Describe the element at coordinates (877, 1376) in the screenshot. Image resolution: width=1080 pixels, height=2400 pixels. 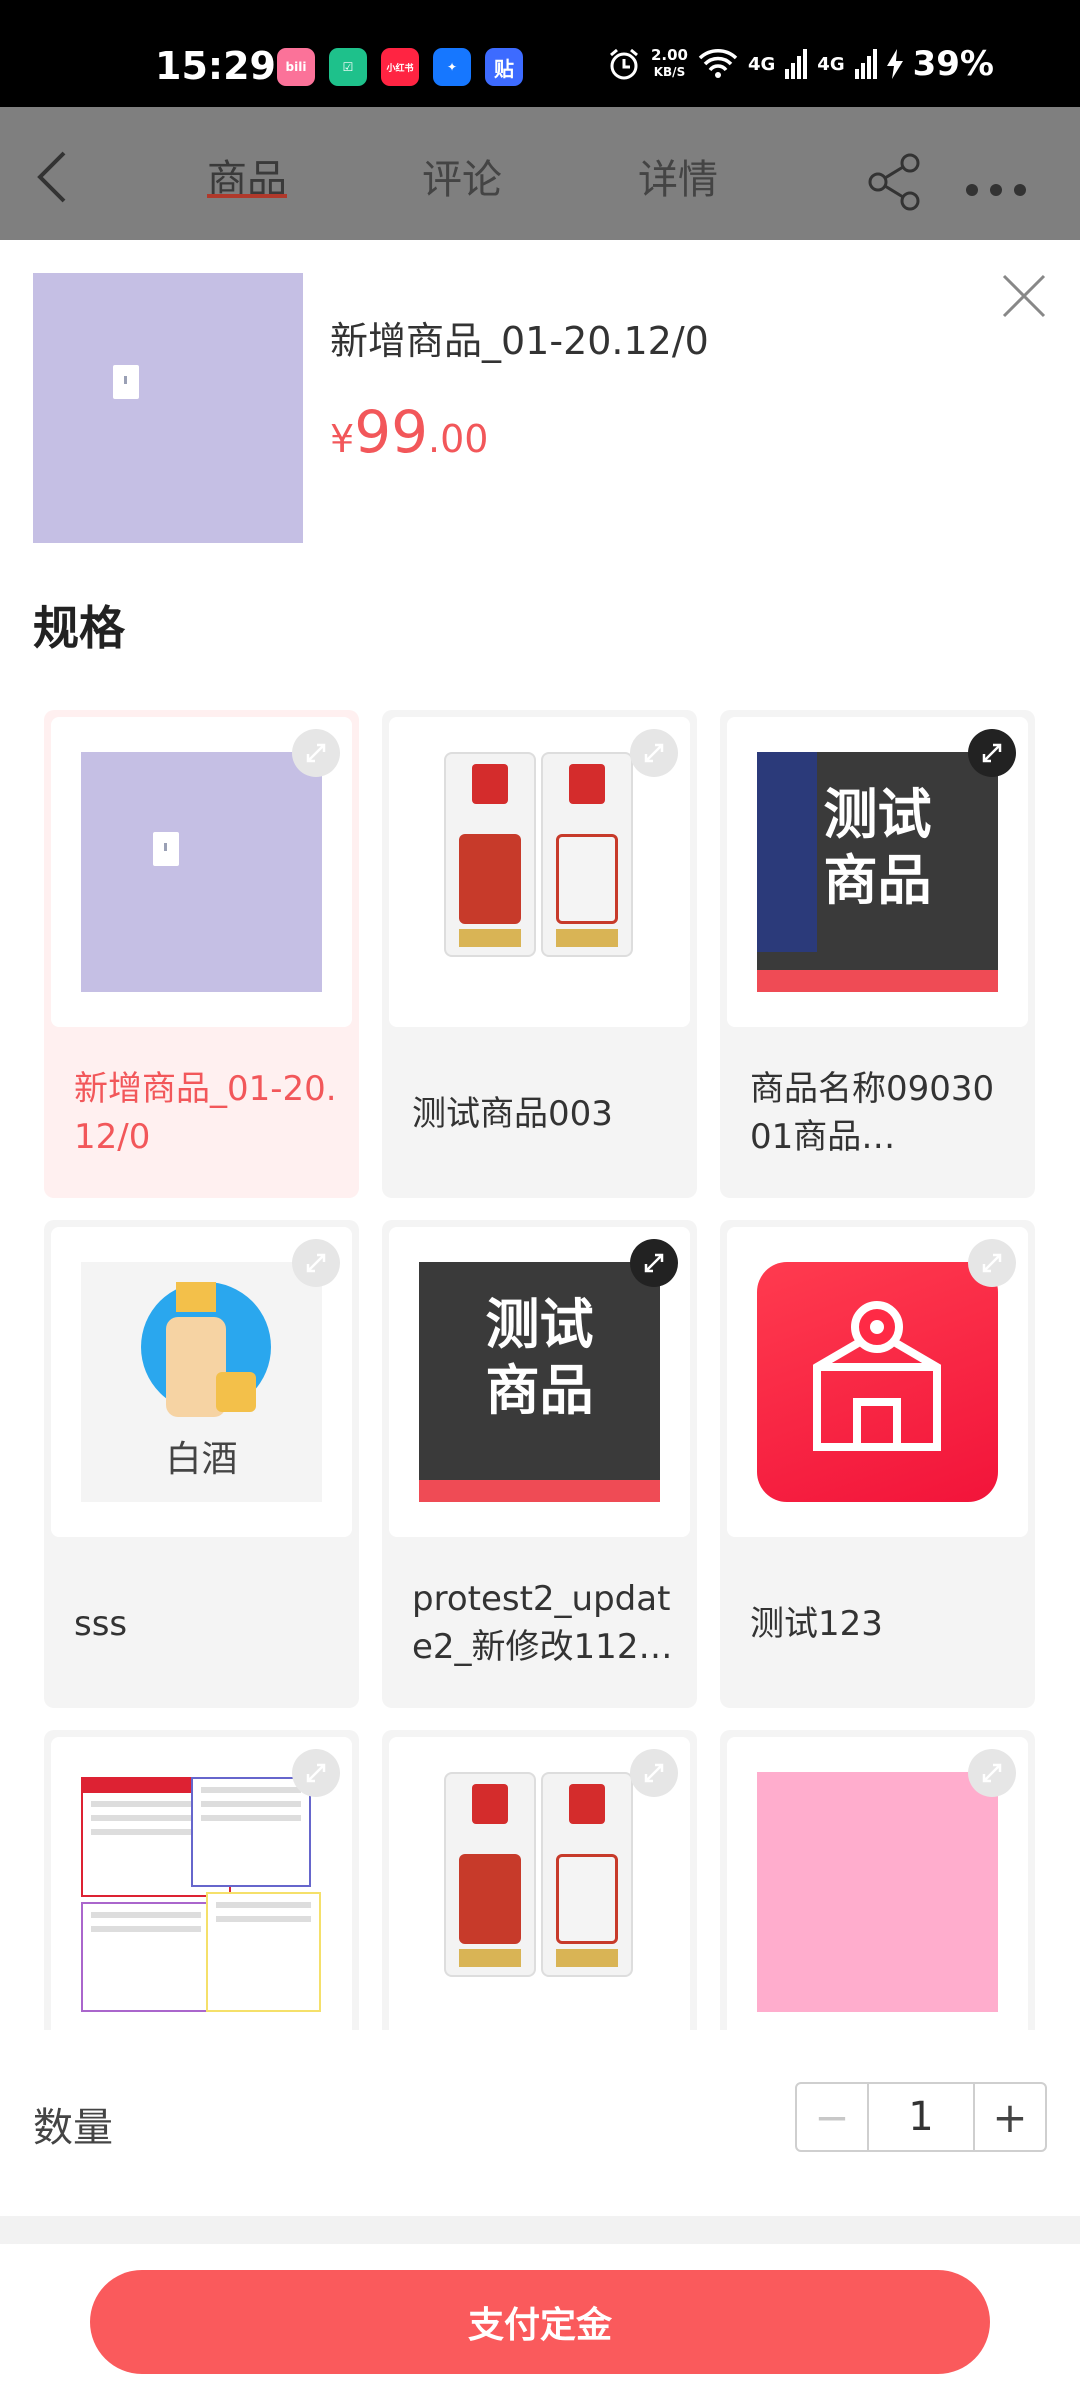
I see `store-location-icon` at that location.